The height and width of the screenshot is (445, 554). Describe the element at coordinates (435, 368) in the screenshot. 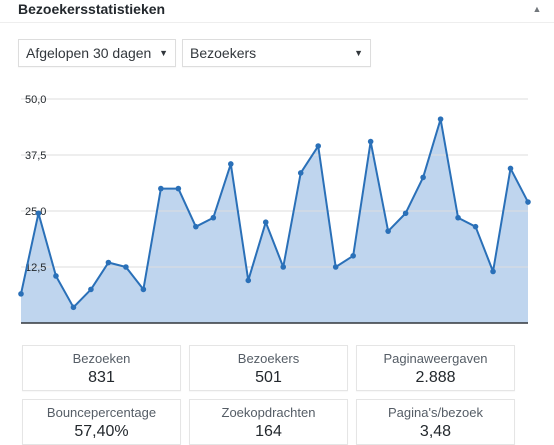

I see `stat-card-pageviews: Paginaweergaven 2.888` at that location.